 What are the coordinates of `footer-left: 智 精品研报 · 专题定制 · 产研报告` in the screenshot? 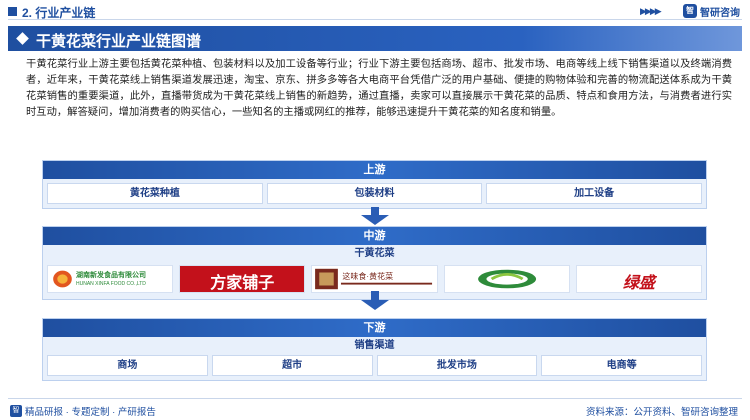 It's located at (83, 411).